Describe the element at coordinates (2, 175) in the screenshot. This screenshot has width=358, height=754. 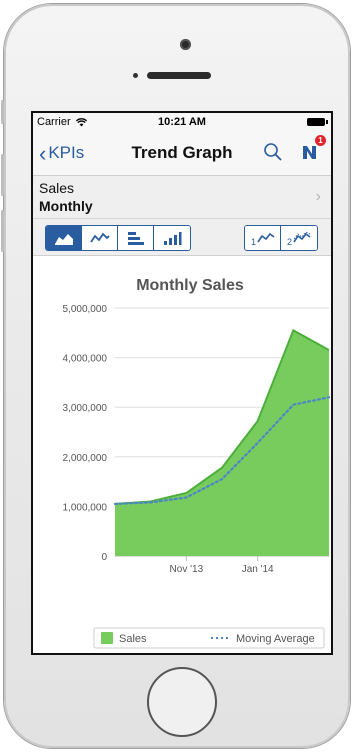
I see `volume-up-button` at that location.